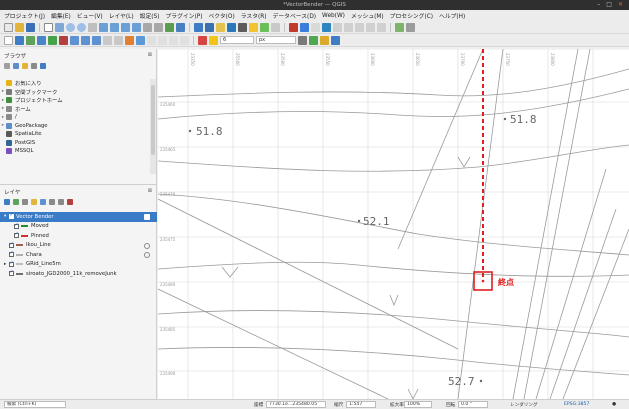 This screenshot has height=409, width=629. Describe the element at coordinates (302, 40) in the screenshot. I see `topological-editing-icon` at that location.